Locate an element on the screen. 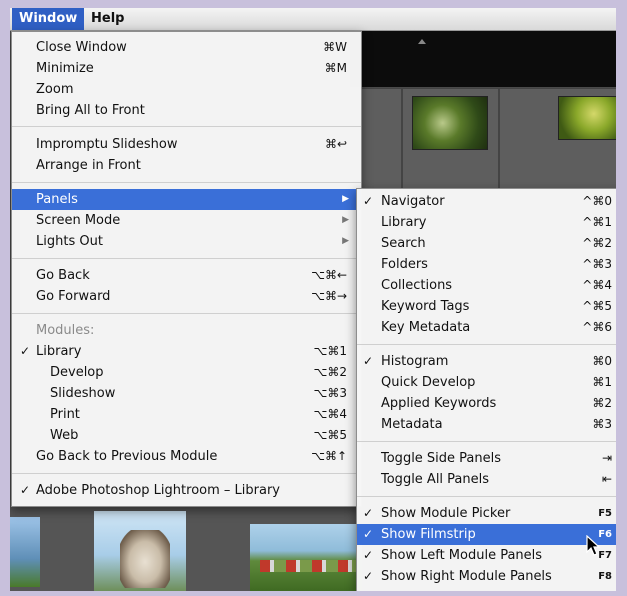 The width and height of the screenshot is (627, 596). menu-item-shortcut: ⌥⌘1 is located at coordinates (330, 351).